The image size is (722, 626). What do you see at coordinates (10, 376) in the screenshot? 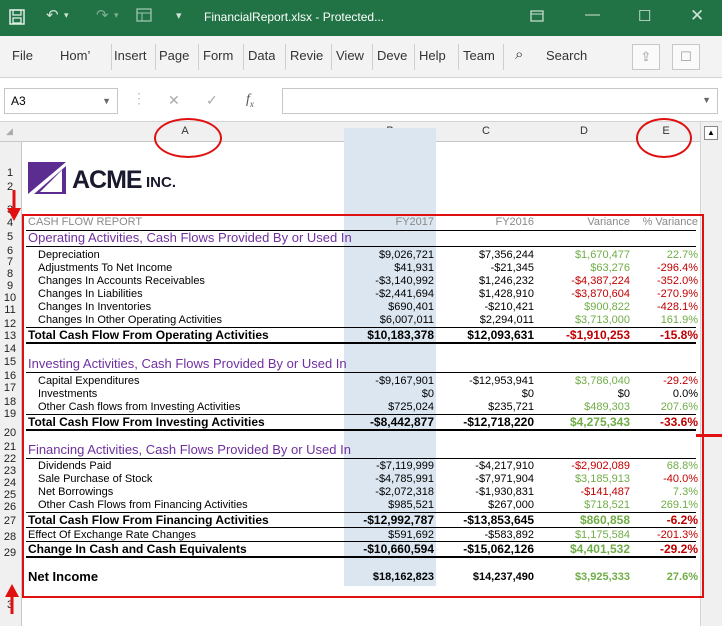
I see `row-header: 16` at bounding box center [10, 376].